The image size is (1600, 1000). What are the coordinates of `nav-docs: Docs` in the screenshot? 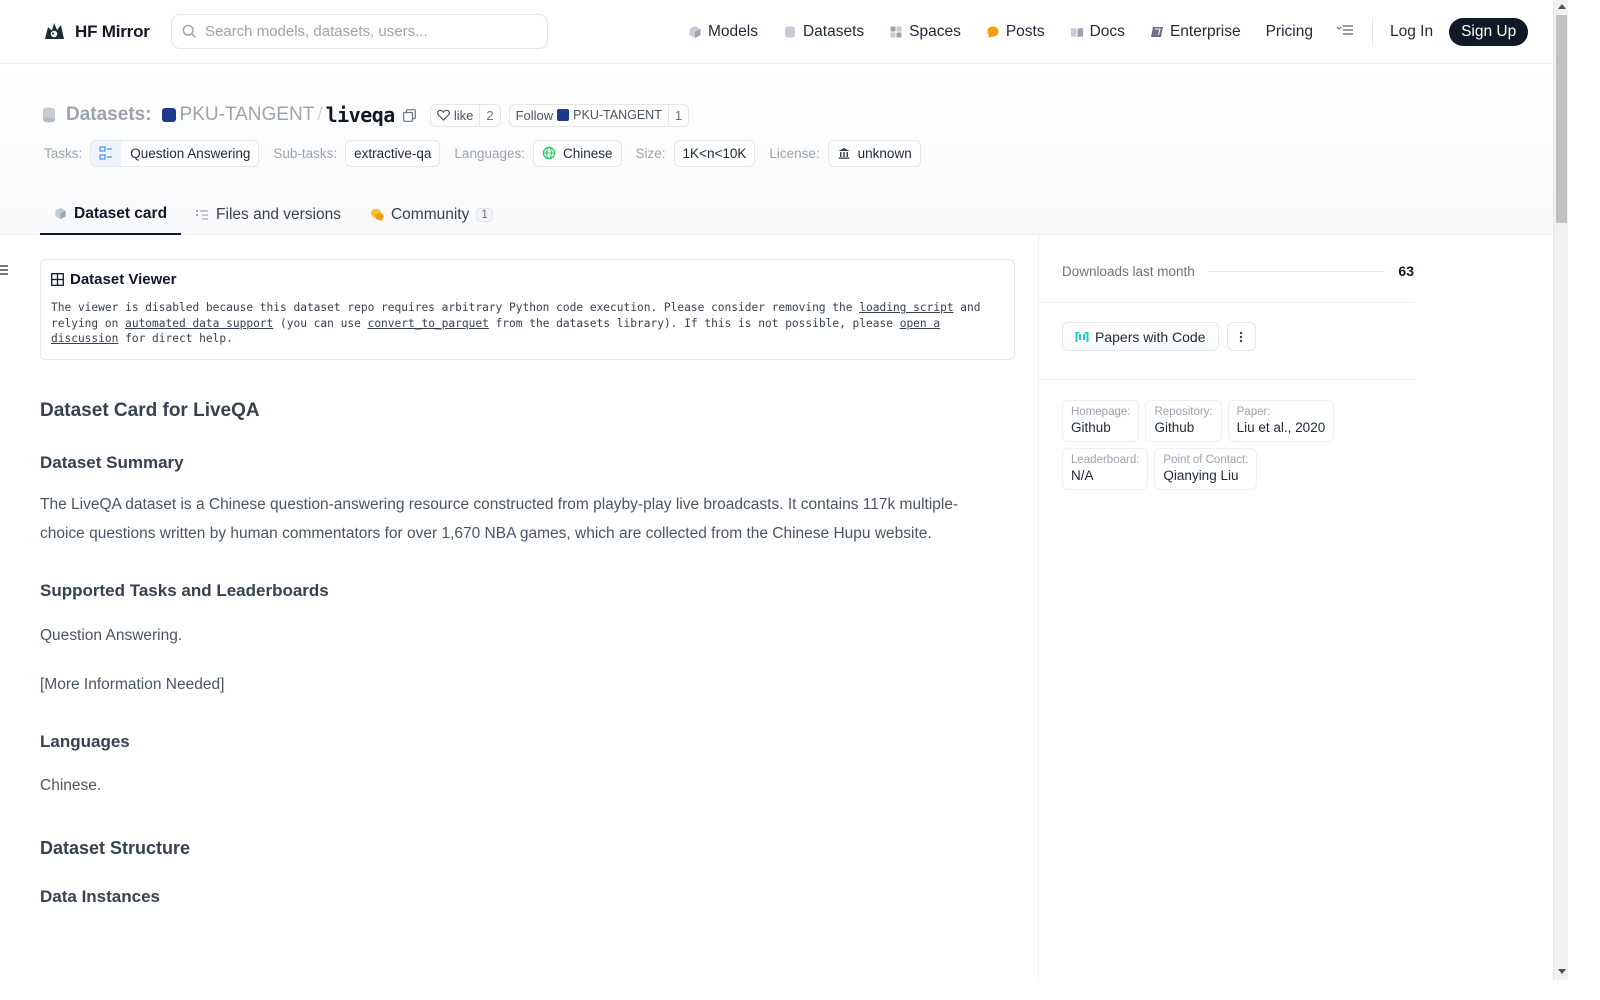 It's located at (1097, 32).